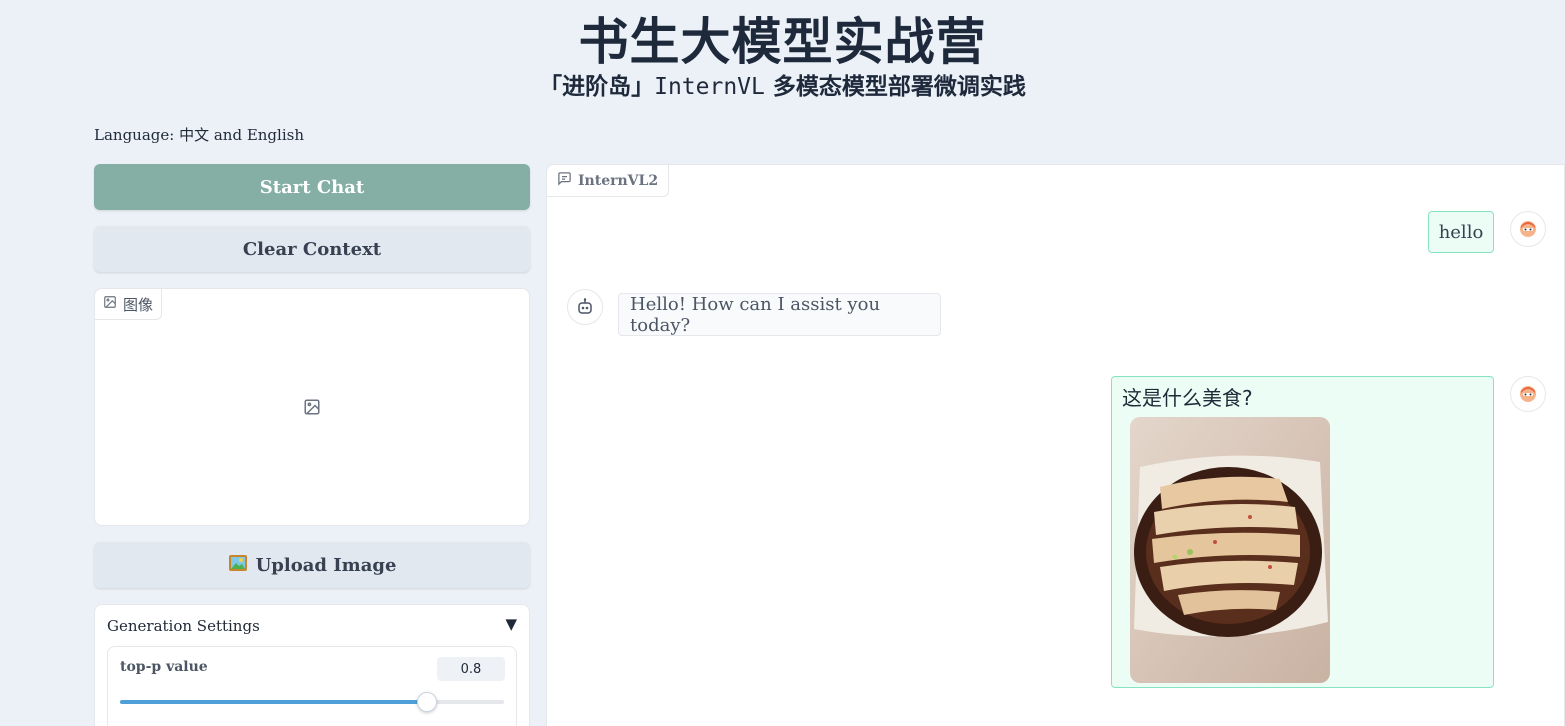 This screenshot has width=1565, height=726. I want to click on subtitle-prefix: 「进阶岛」, so click(597, 87).